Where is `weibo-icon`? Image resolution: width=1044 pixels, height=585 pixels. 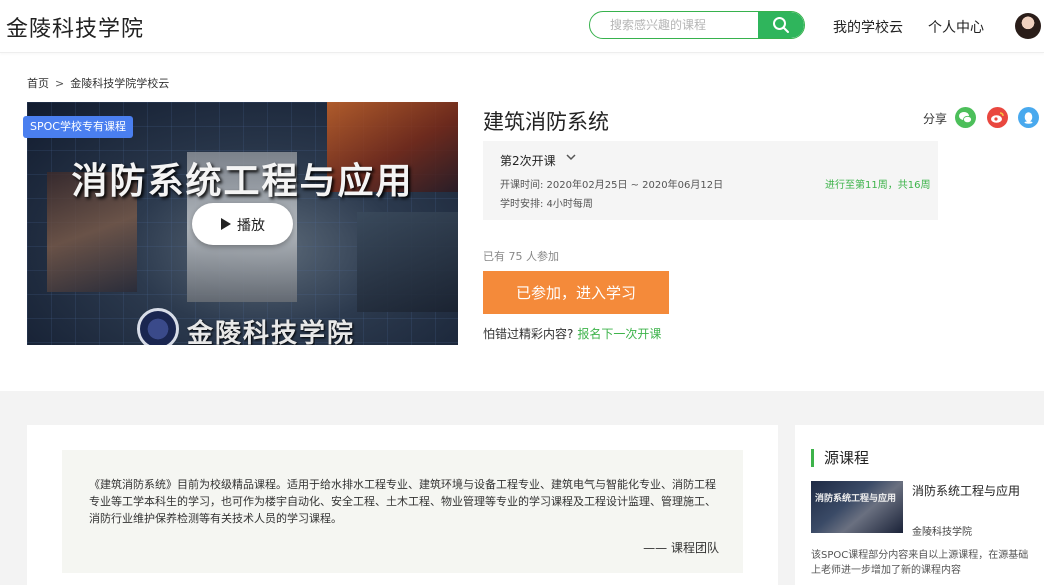 weibo-icon is located at coordinates (997, 117).